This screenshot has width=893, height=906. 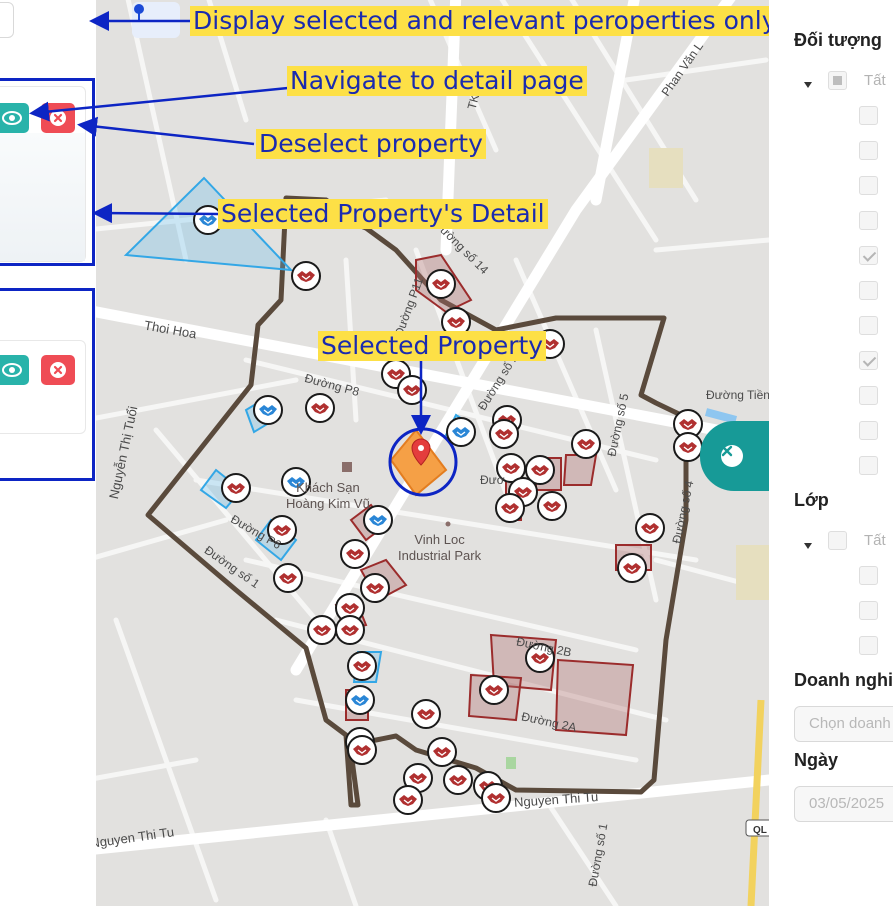 I want to click on search-input, so click(x=7, y=20).